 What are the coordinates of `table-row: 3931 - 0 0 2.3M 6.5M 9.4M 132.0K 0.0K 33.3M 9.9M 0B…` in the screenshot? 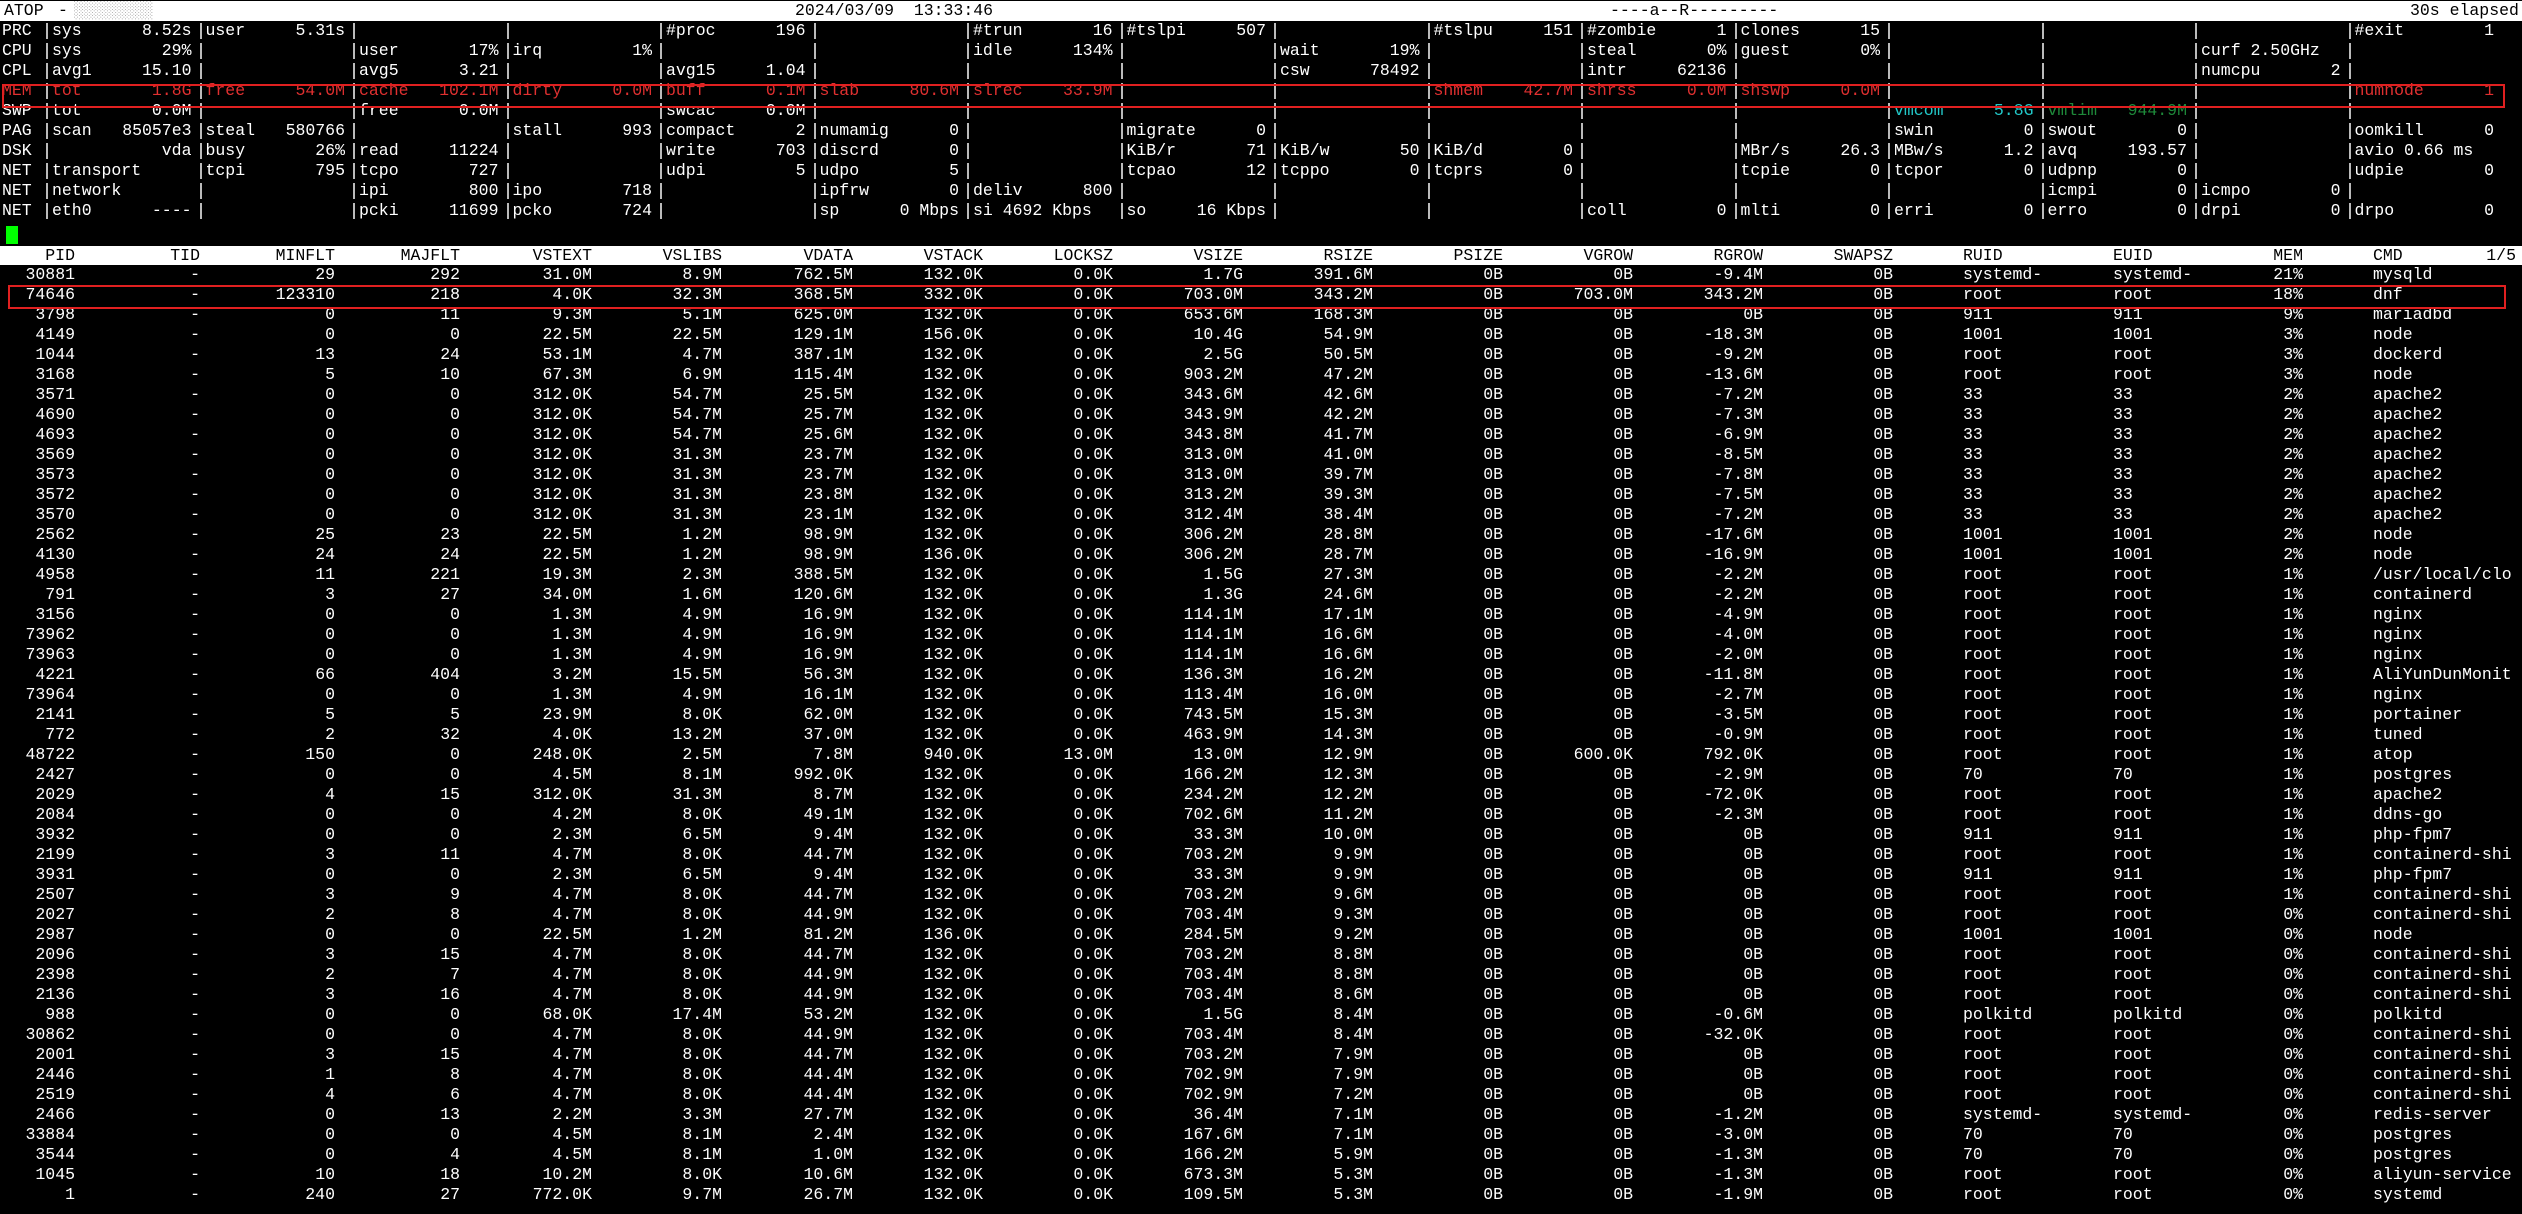 It's located at (1261, 875).